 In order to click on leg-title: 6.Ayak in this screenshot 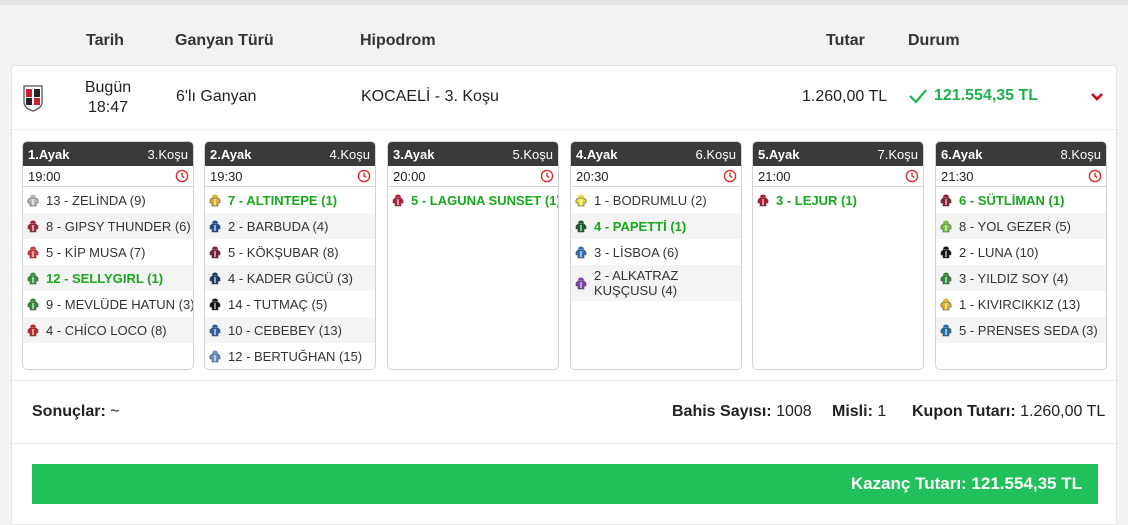, I will do `click(962, 154)`.